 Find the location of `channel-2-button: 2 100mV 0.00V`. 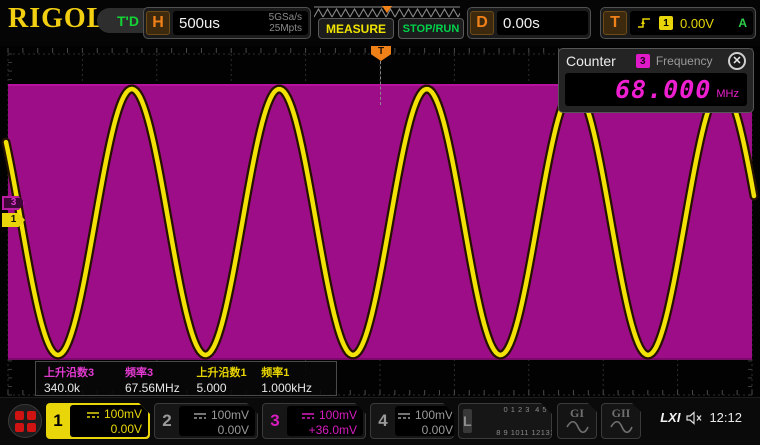

channel-2-button: 2 100mV 0.00V is located at coordinates (206, 421).